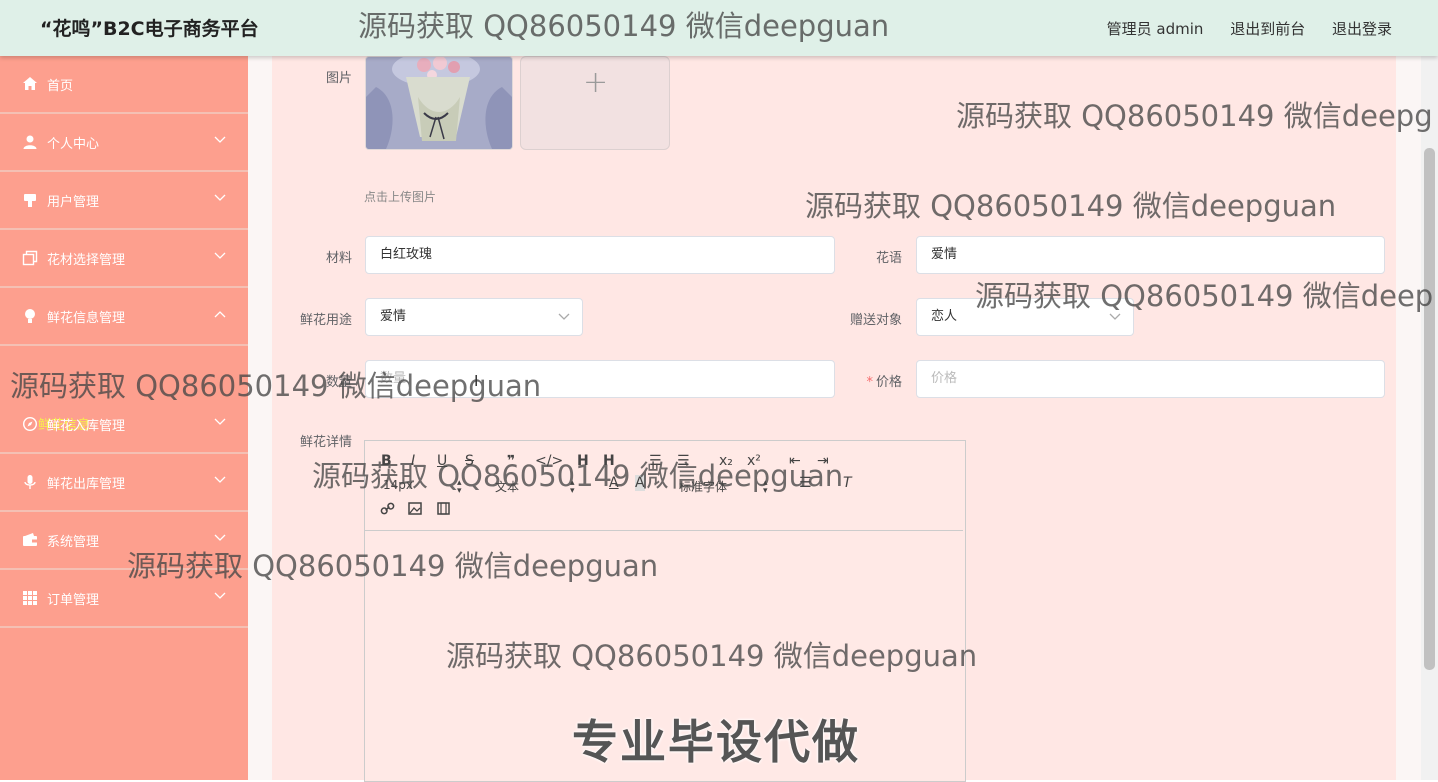 The width and height of the screenshot is (1438, 782). What do you see at coordinates (640, 483) in the screenshot?
I see `background-color-icon: A` at bounding box center [640, 483].